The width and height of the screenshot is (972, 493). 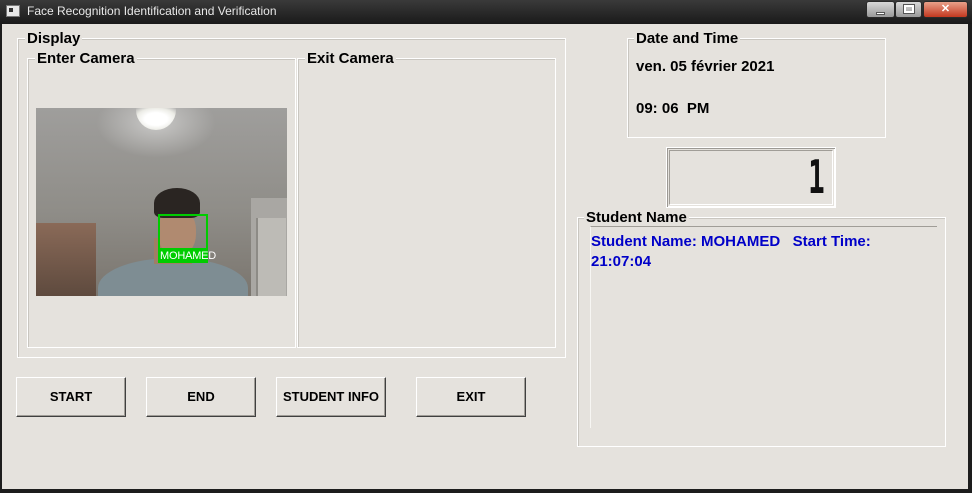 I want to click on shelf, so click(x=66, y=259).